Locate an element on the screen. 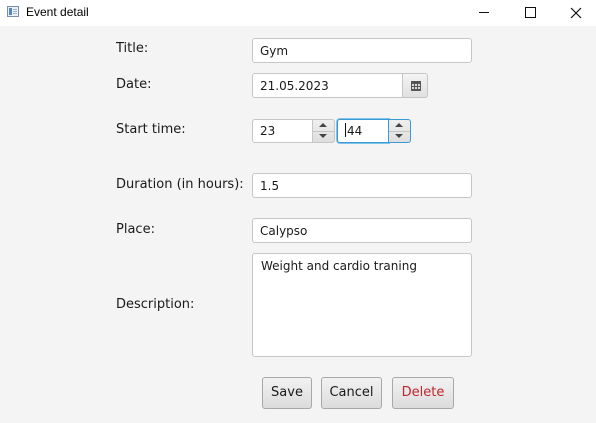 The image size is (596, 423). start-time-label: Start time: is located at coordinates (151, 129).